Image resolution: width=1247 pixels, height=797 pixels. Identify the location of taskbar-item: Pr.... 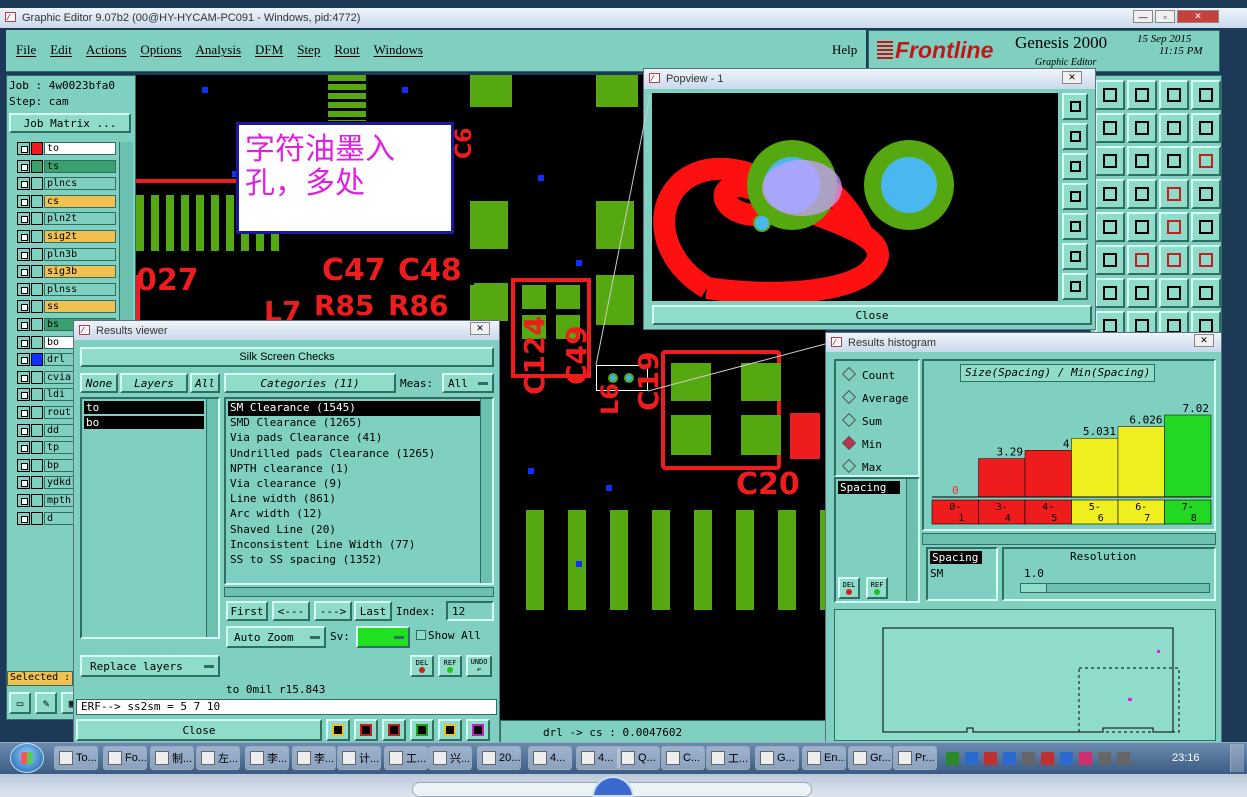
(915, 758).